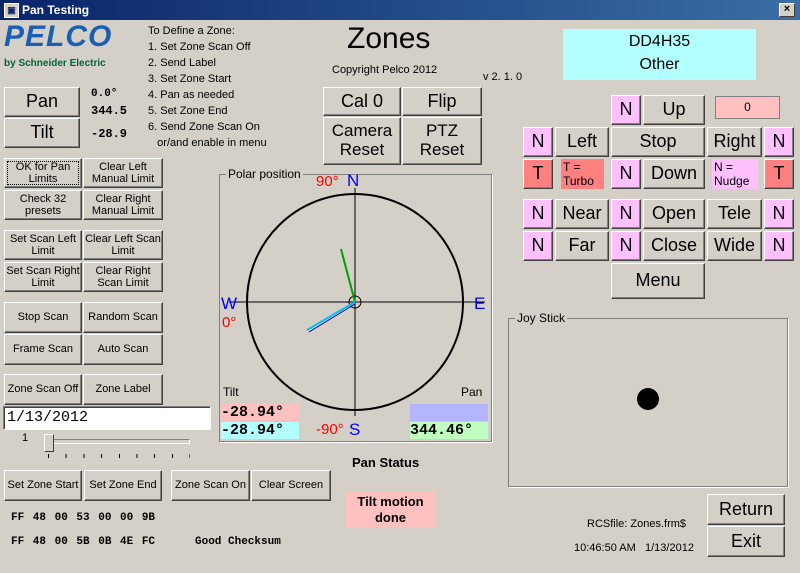 Image resolution: width=800 pixels, height=573 pixels. I want to click on zone-slider, so click(116, 447).